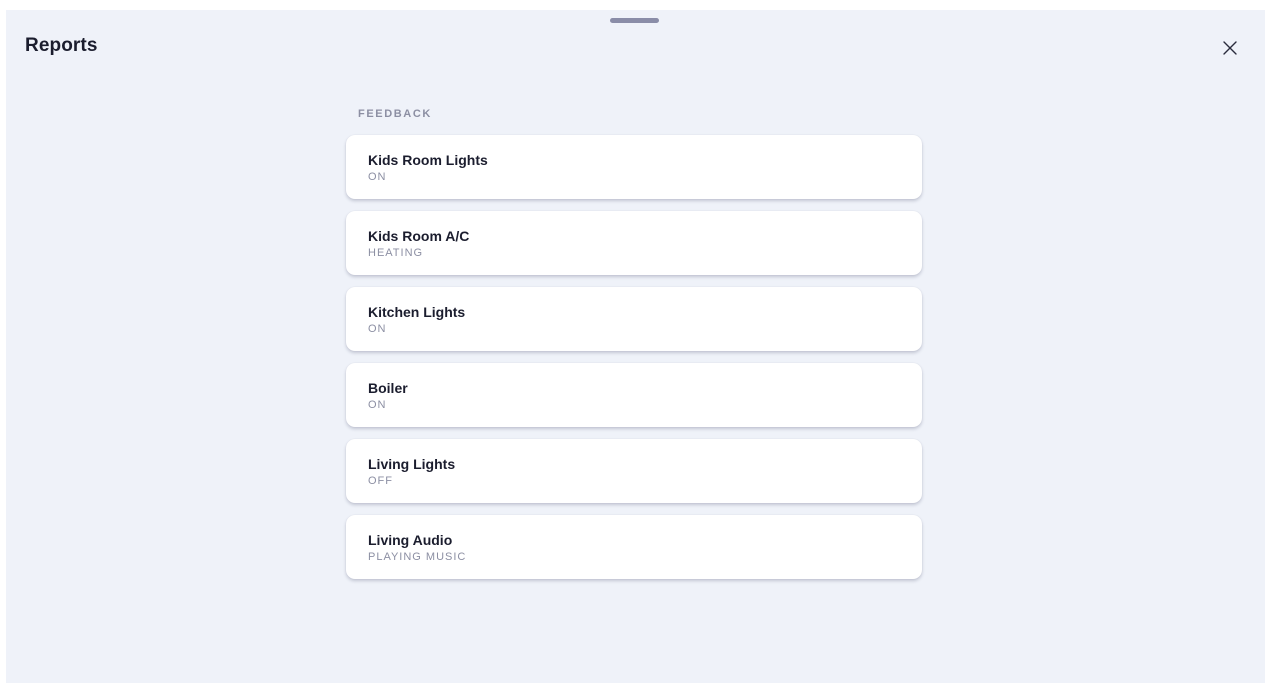  Describe the element at coordinates (412, 464) in the screenshot. I see `report-name: Living Lights` at that location.